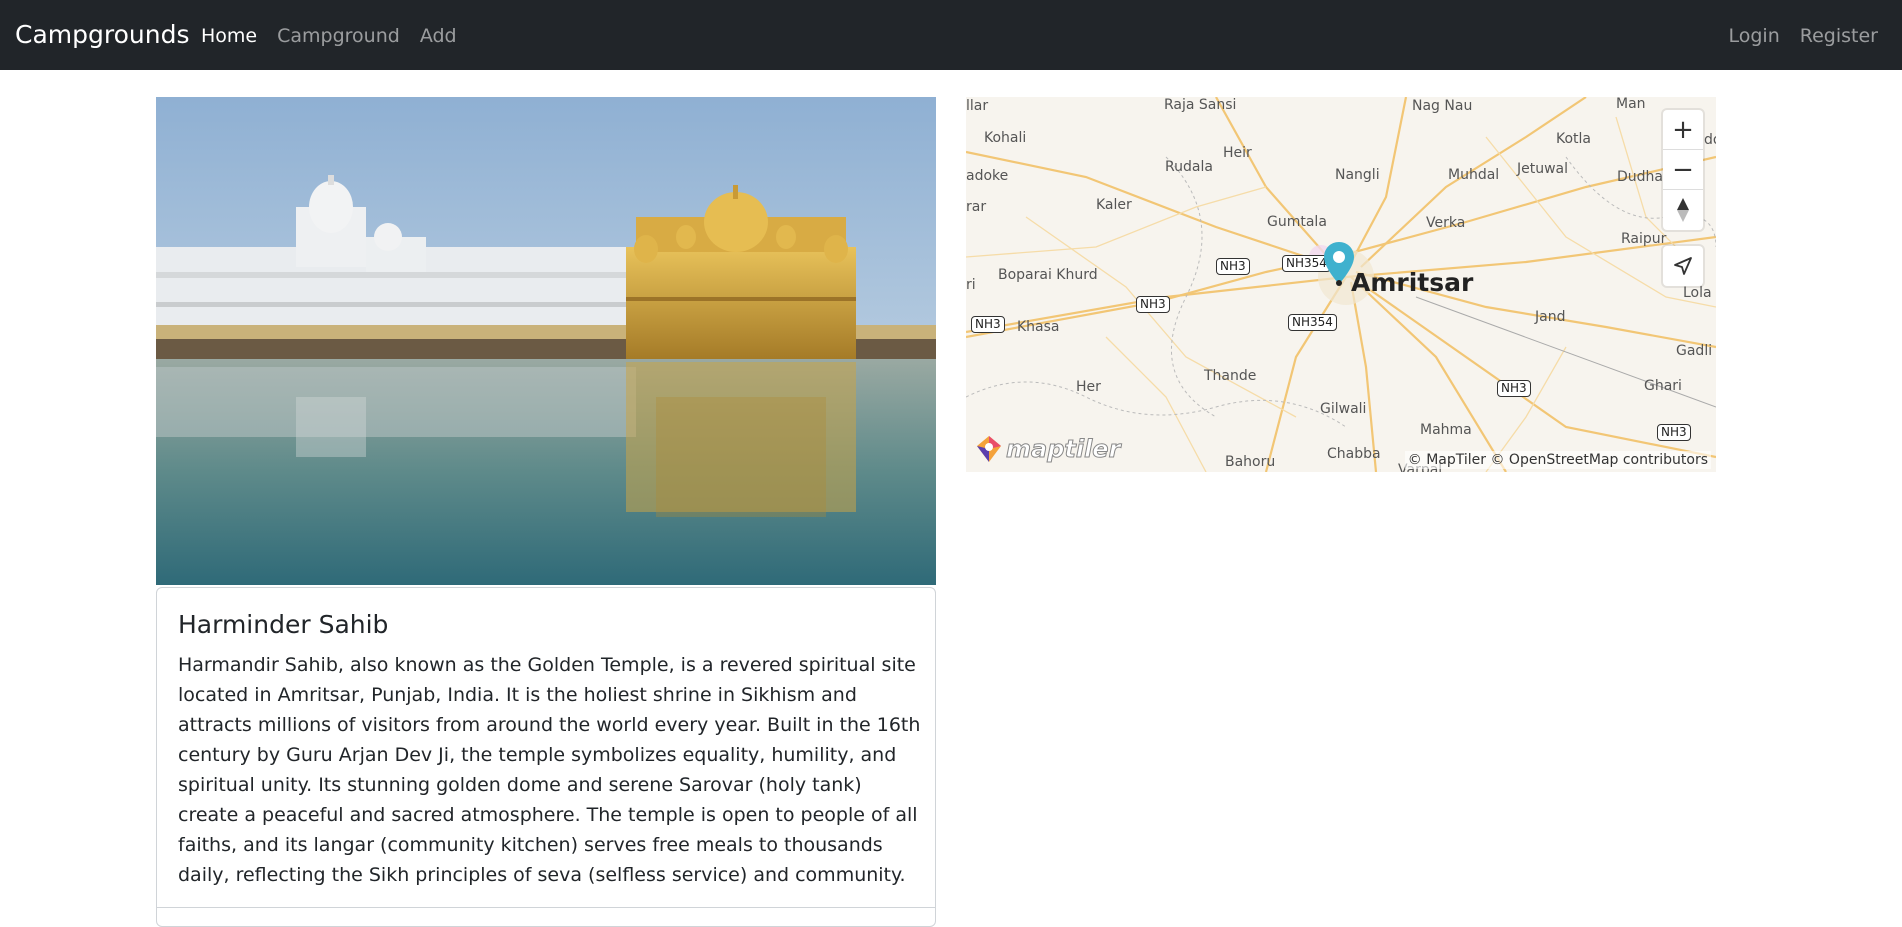 This screenshot has width=1902, height=927. What do you see at coordinates (1048, 275) in the screenshot?
I see `map-place-label: Boparai Khurd` at bounding box center [1048, 275].